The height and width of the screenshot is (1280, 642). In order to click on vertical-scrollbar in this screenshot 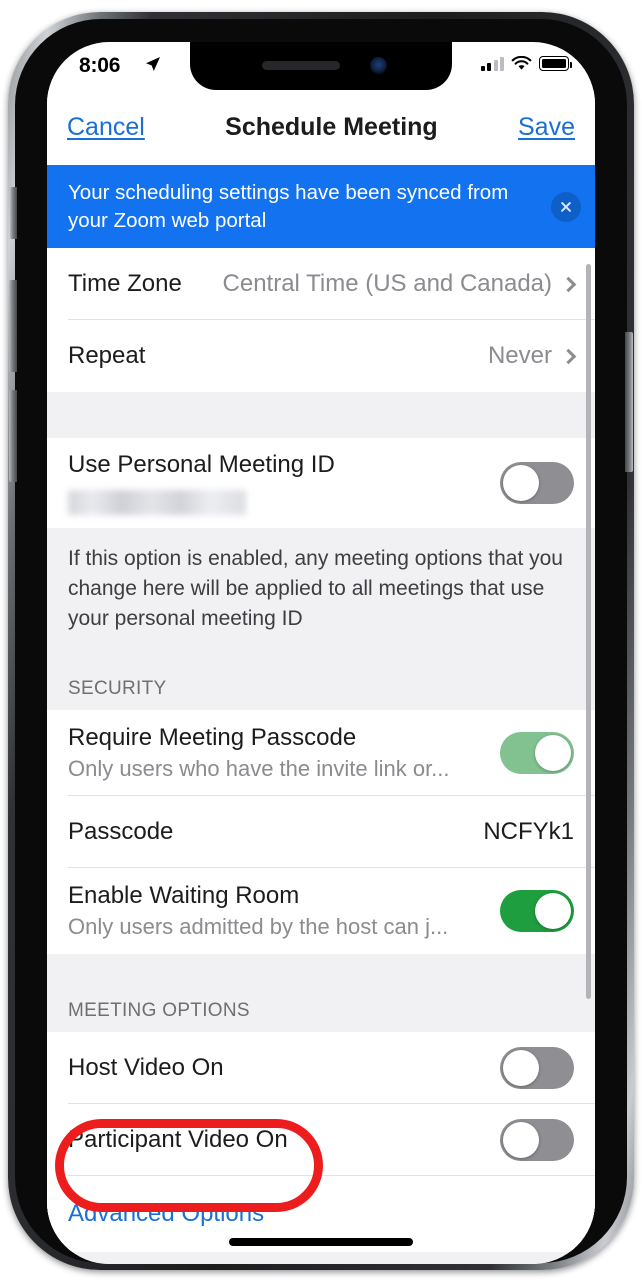, I will do `click(588, 631)`.